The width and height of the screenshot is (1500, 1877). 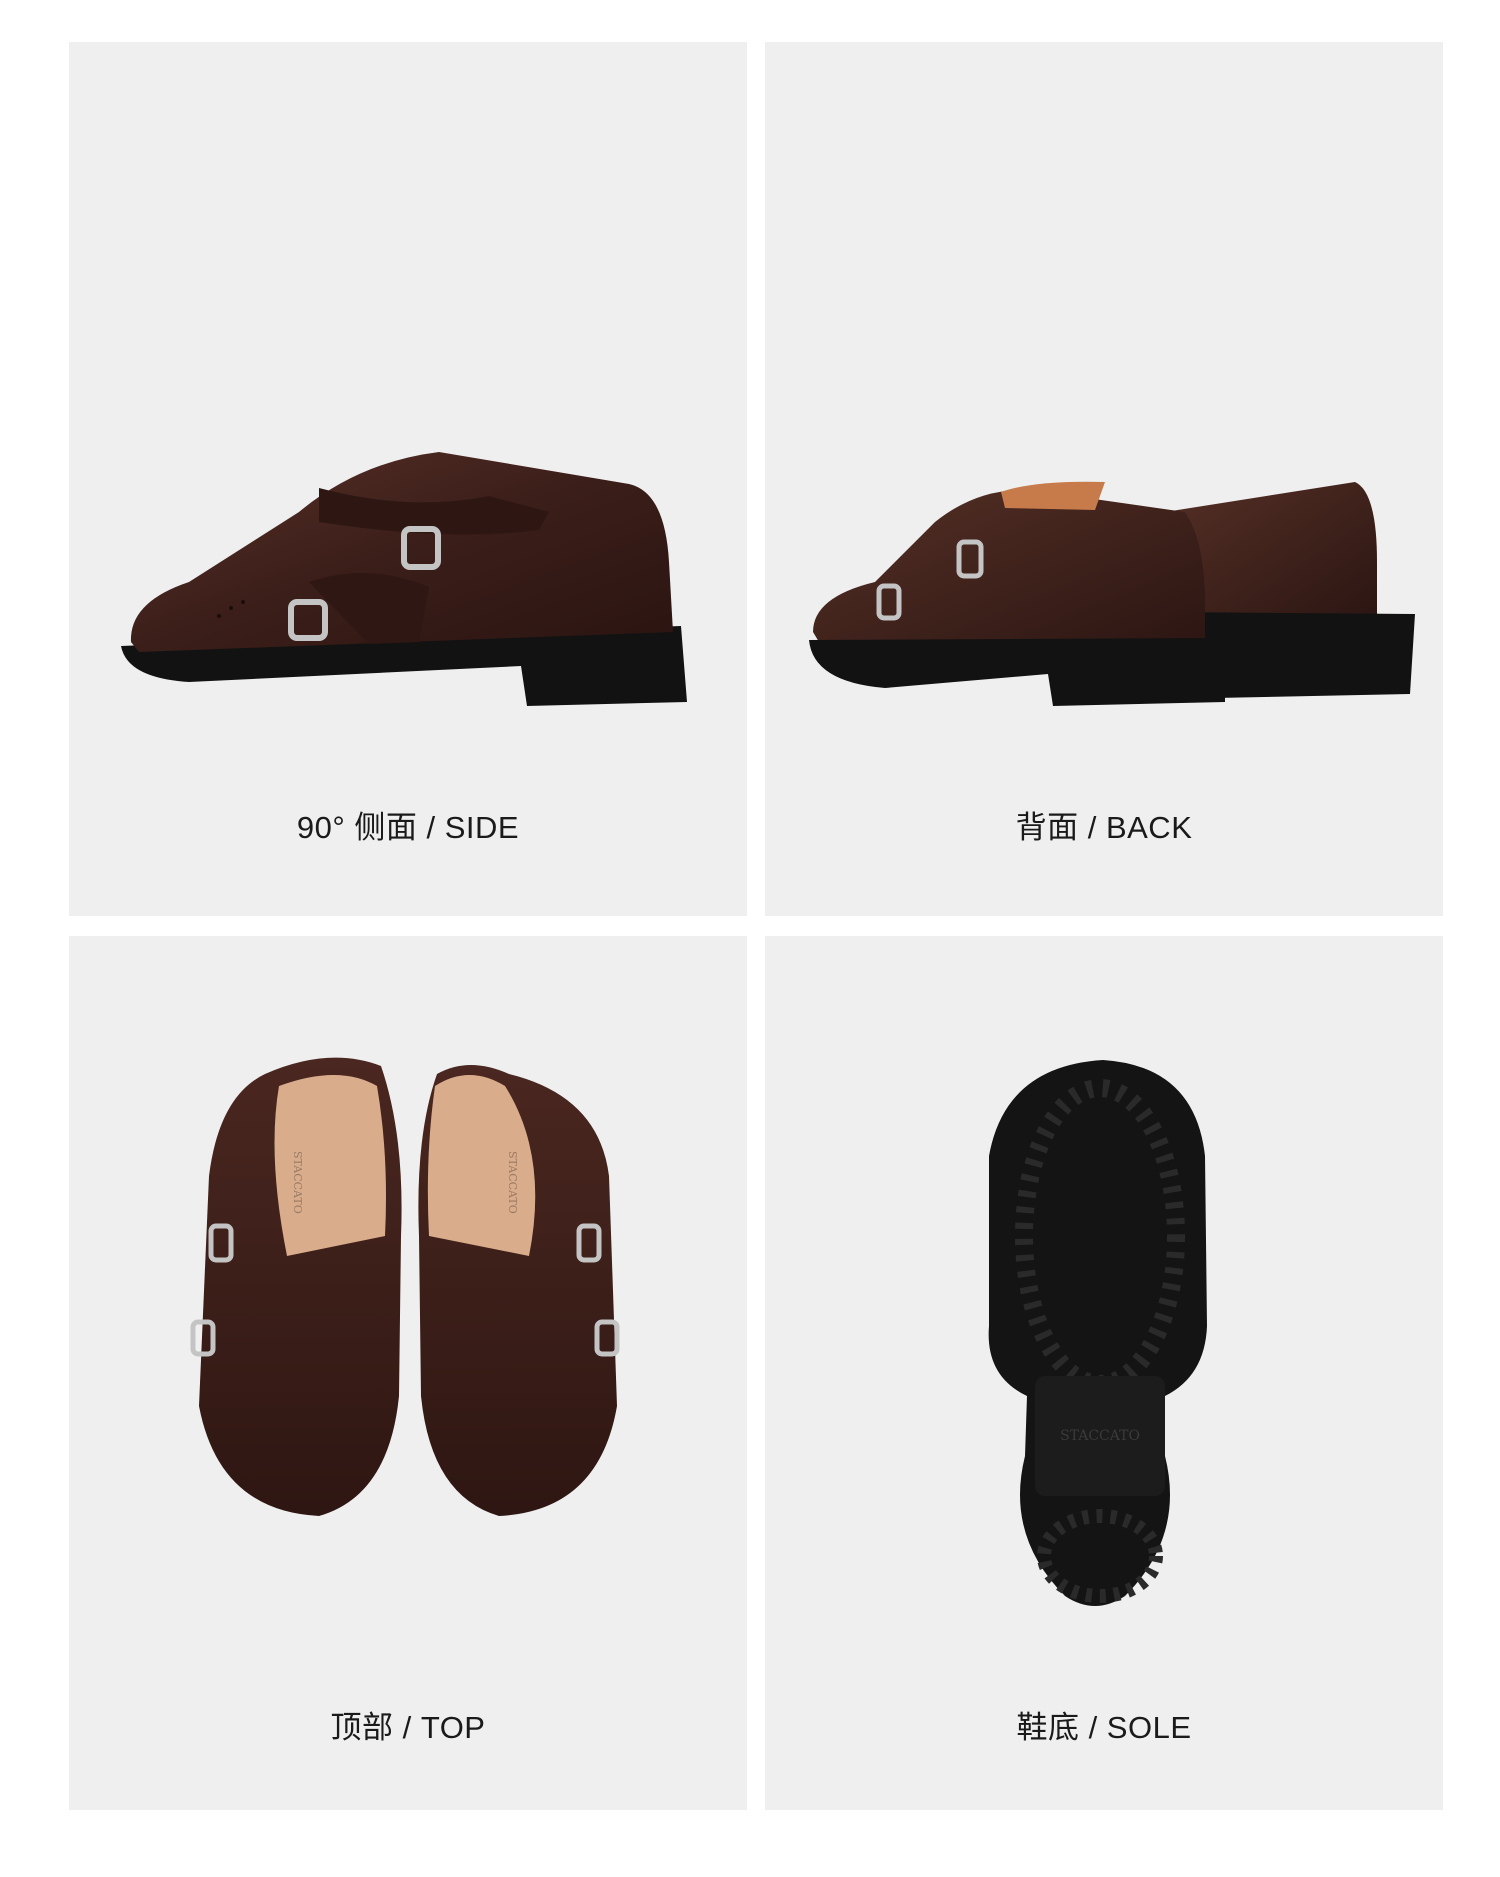 What do you see at coordinates (1104, 1727) in the screenshot?
I see `panel-caption: 鞋底 / SOLE` at bounding box center [1104, 1727].